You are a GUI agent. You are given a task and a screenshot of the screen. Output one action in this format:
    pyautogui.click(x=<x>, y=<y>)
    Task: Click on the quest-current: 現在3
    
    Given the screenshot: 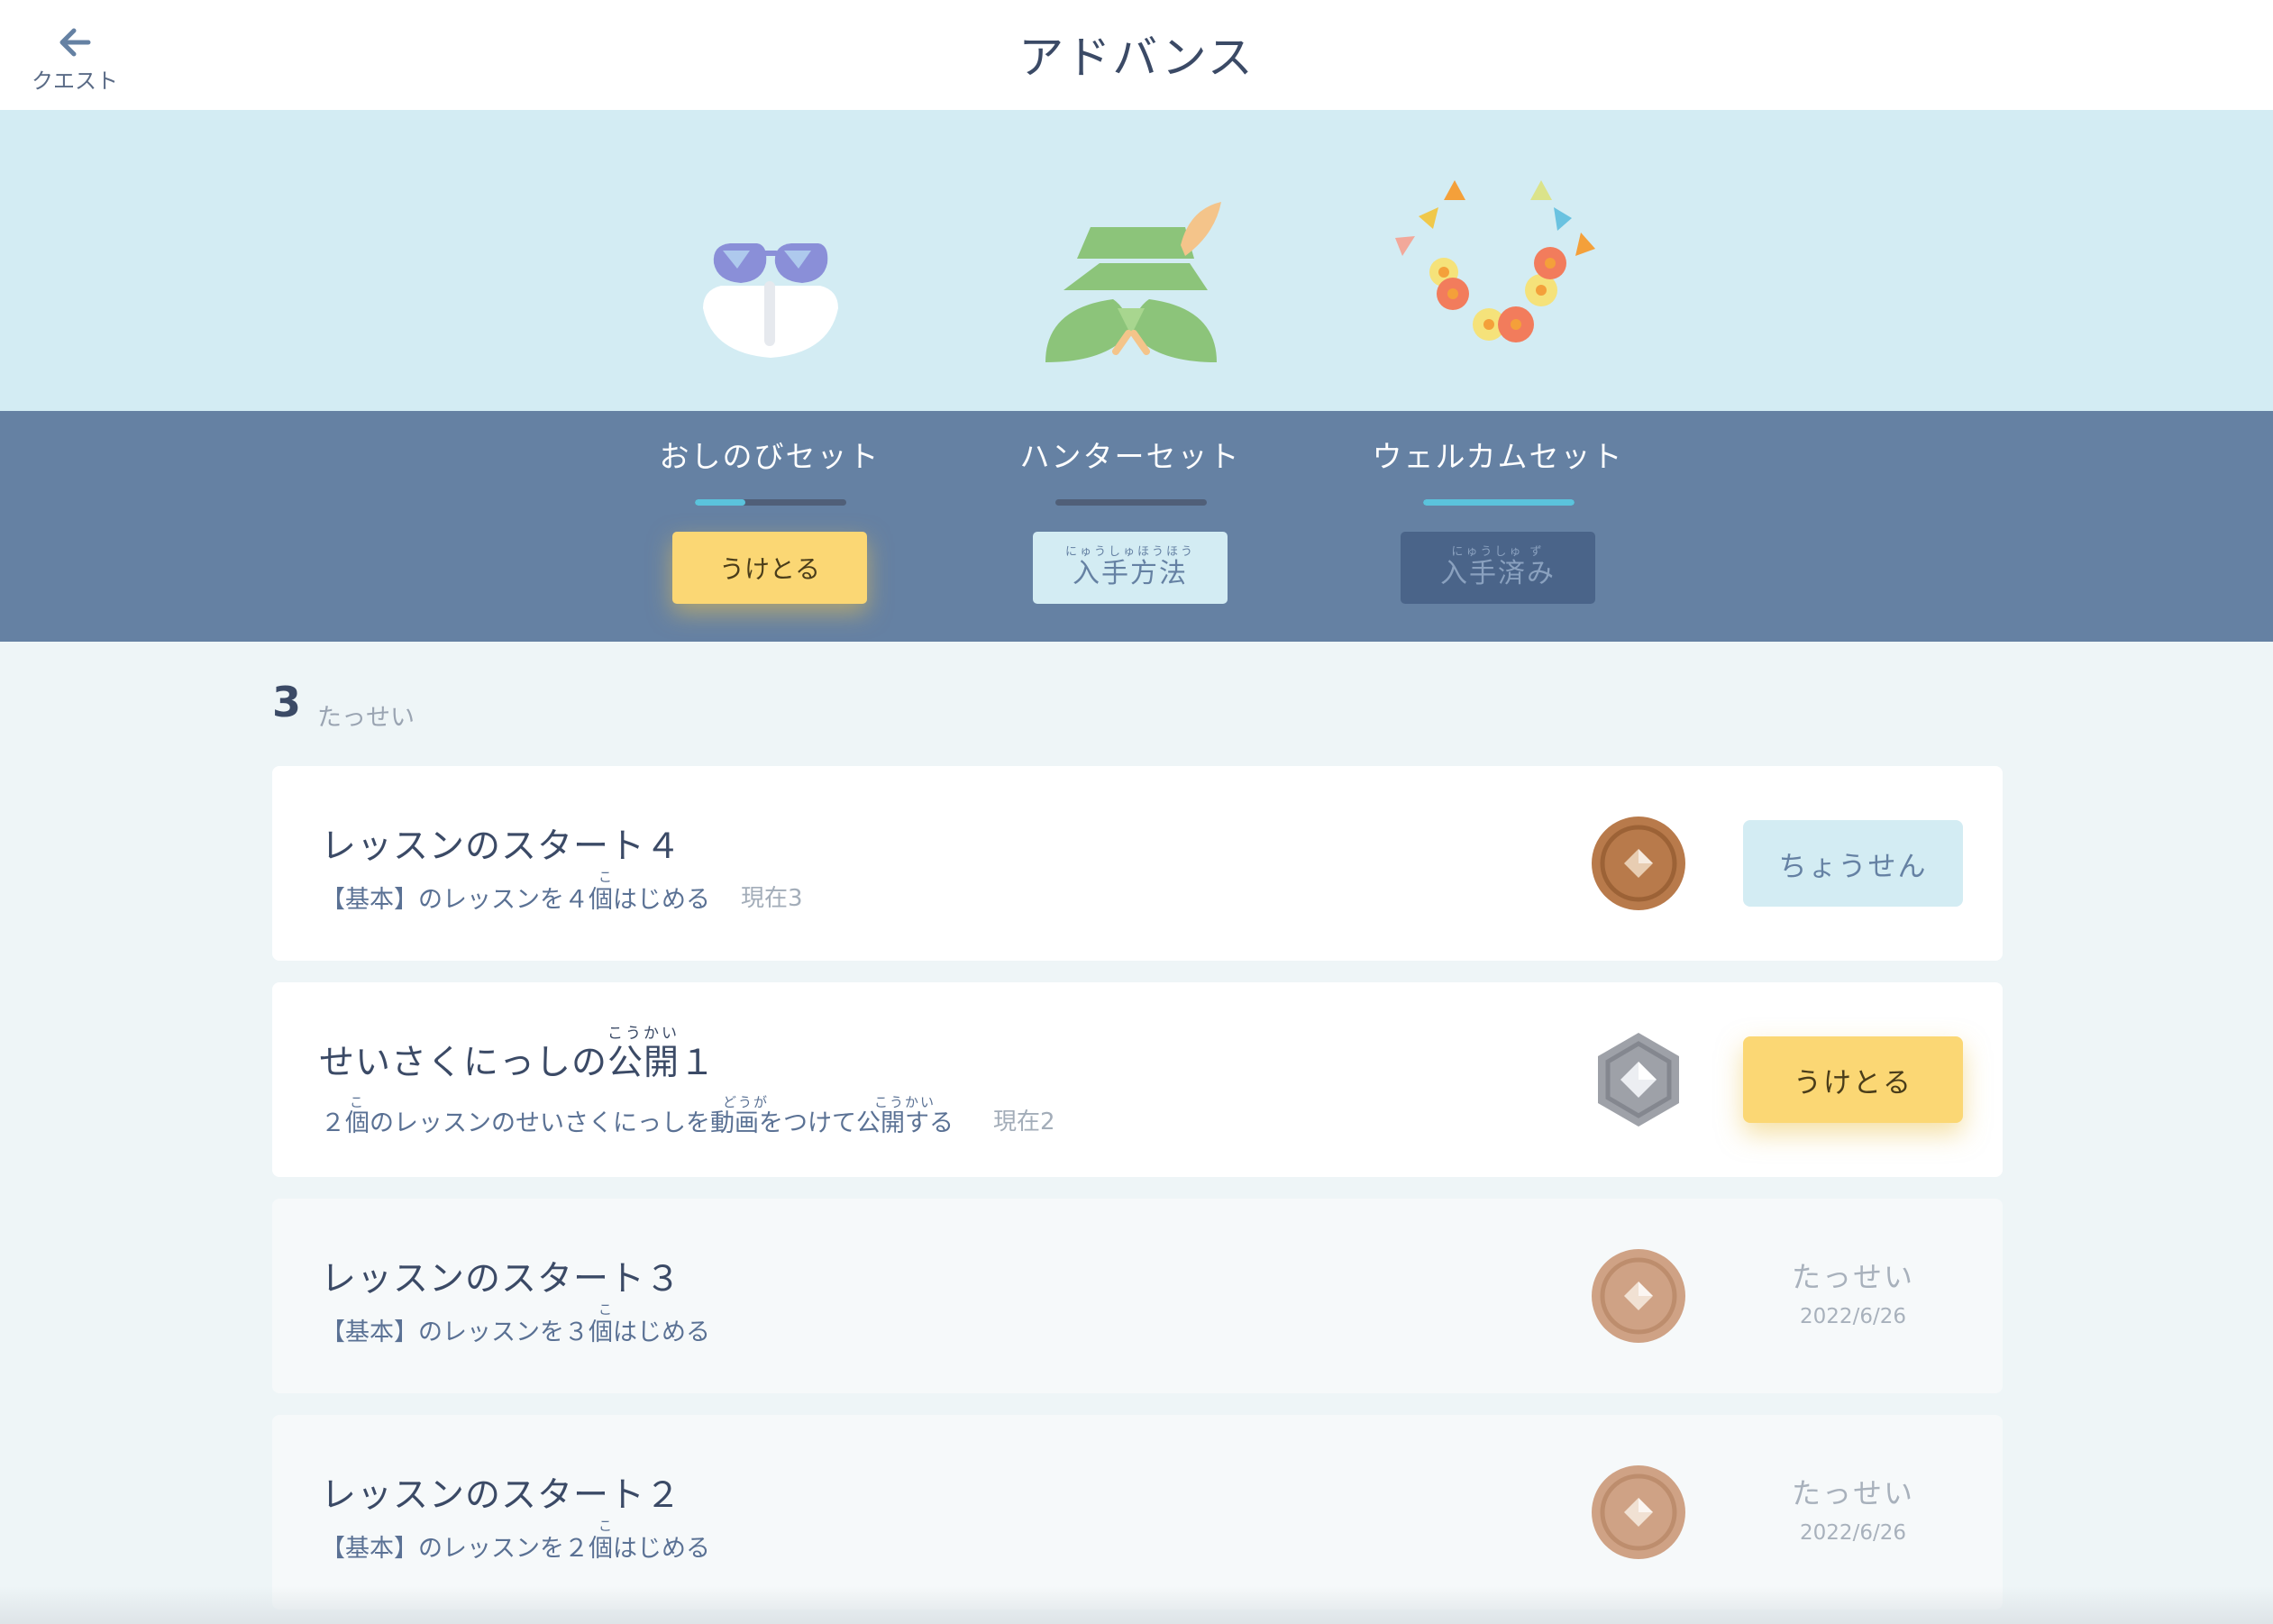 What is the action you would take?
    pyautogui.click(x=772, y=898)
    